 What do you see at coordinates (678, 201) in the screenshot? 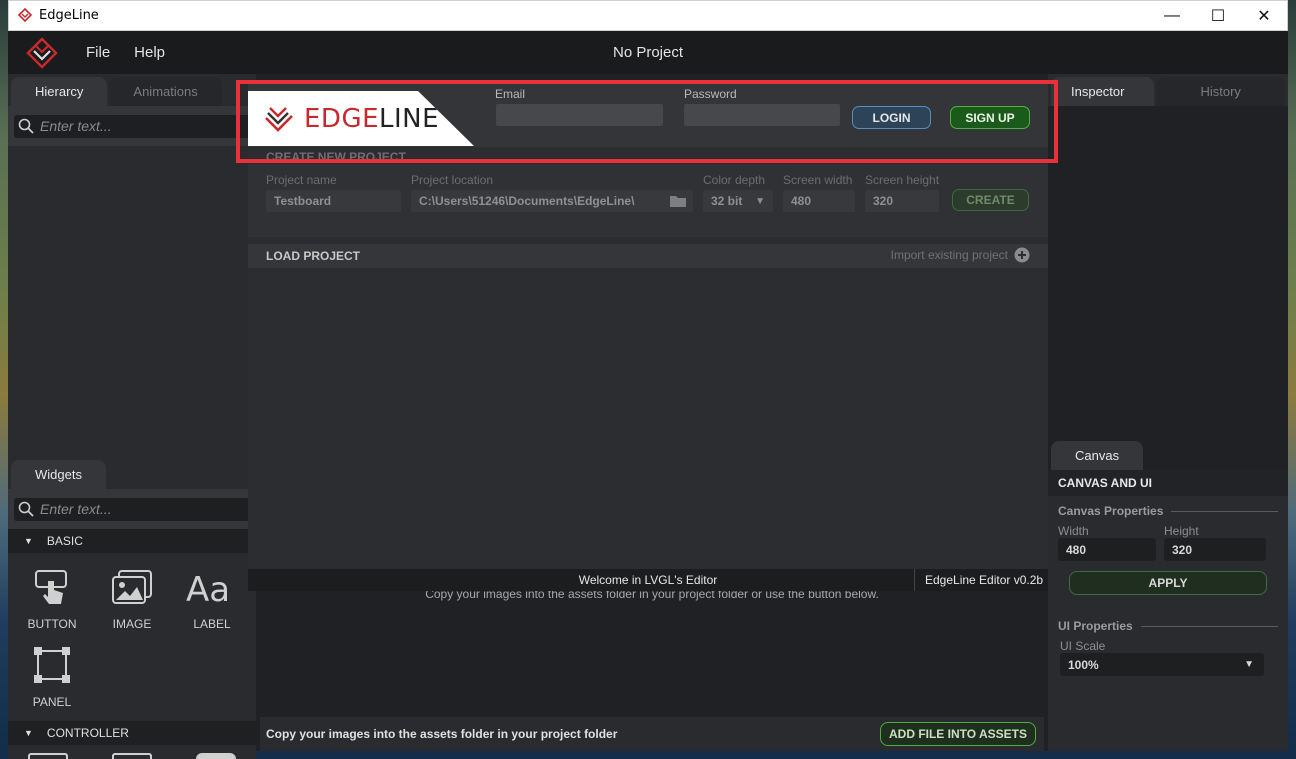
I see `folder-icon` at bounding box center [678, 201].